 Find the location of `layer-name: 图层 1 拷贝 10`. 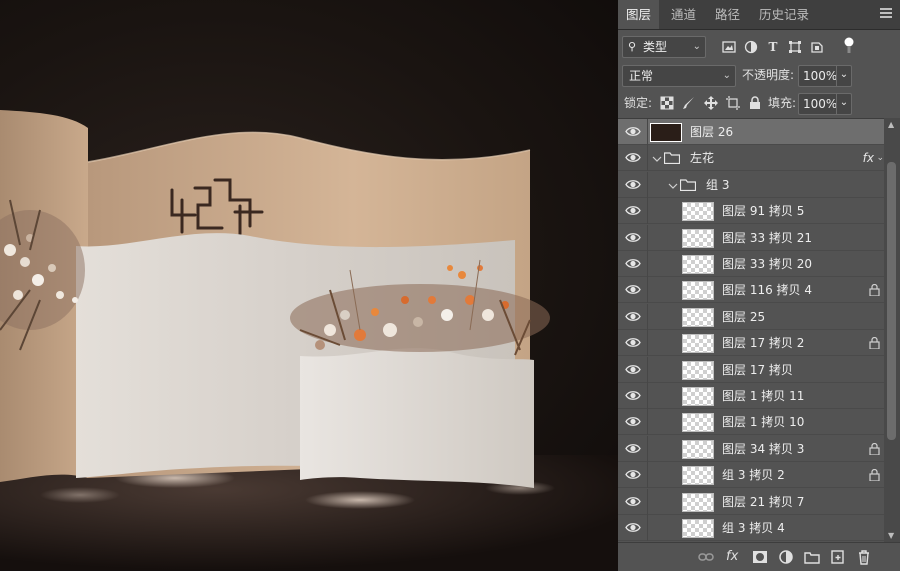

layer-name: 图层 1 拷贝 10 is located at coordinates (763, 422).